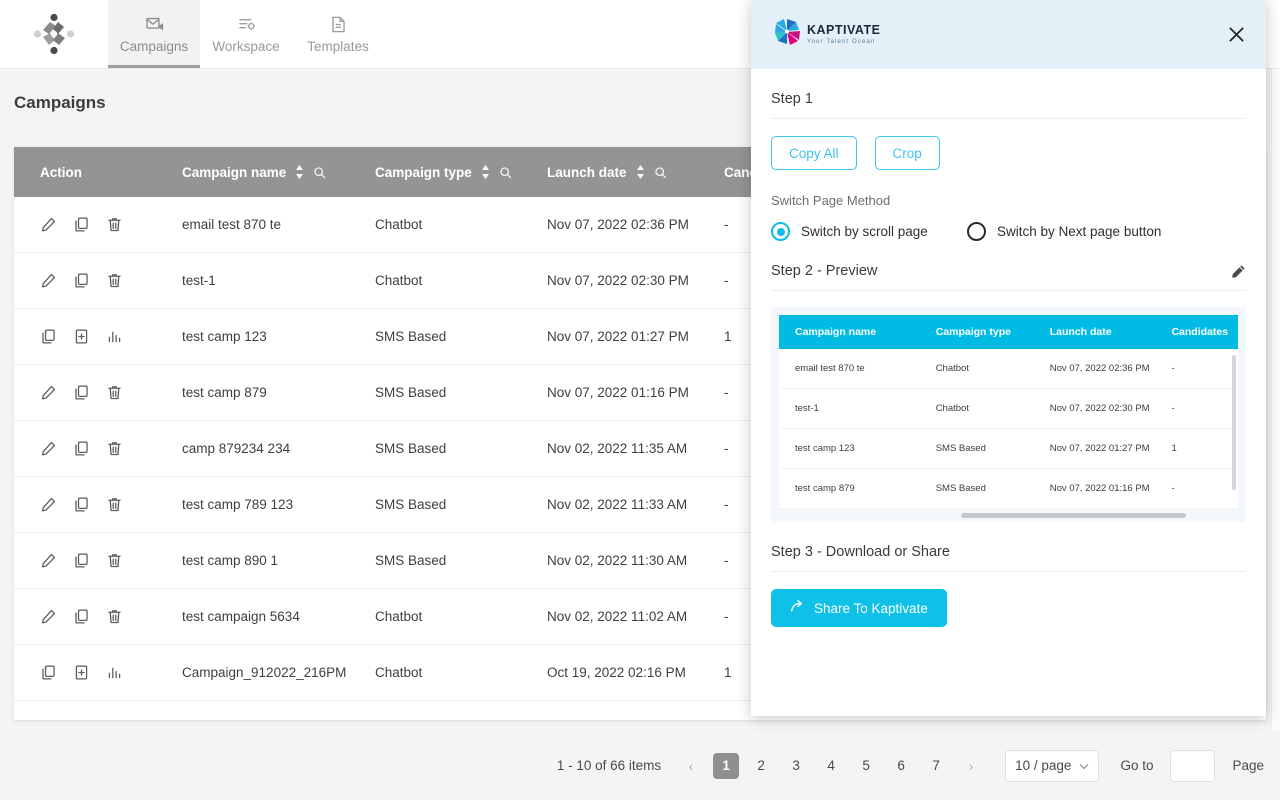 The height and width of the screenshot is (800, 1280). I want to click on column-header-campaign-name: Campaign name, so click(278, 172).